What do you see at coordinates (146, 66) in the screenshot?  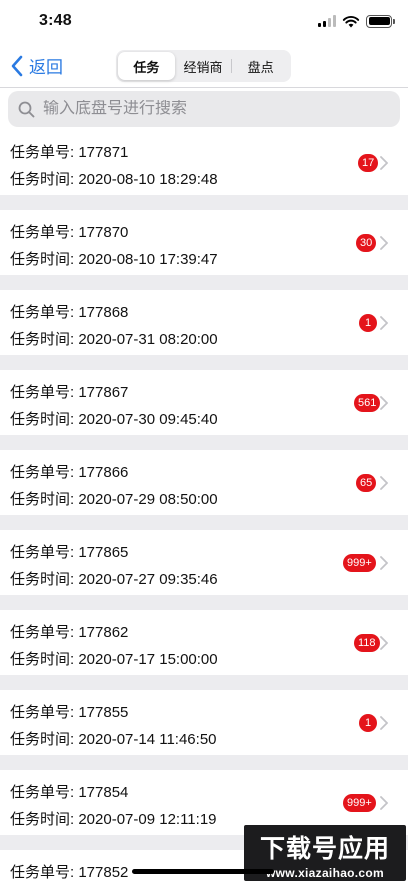 I see `tab-tasks: 任务` at bounding box center [146, 66].